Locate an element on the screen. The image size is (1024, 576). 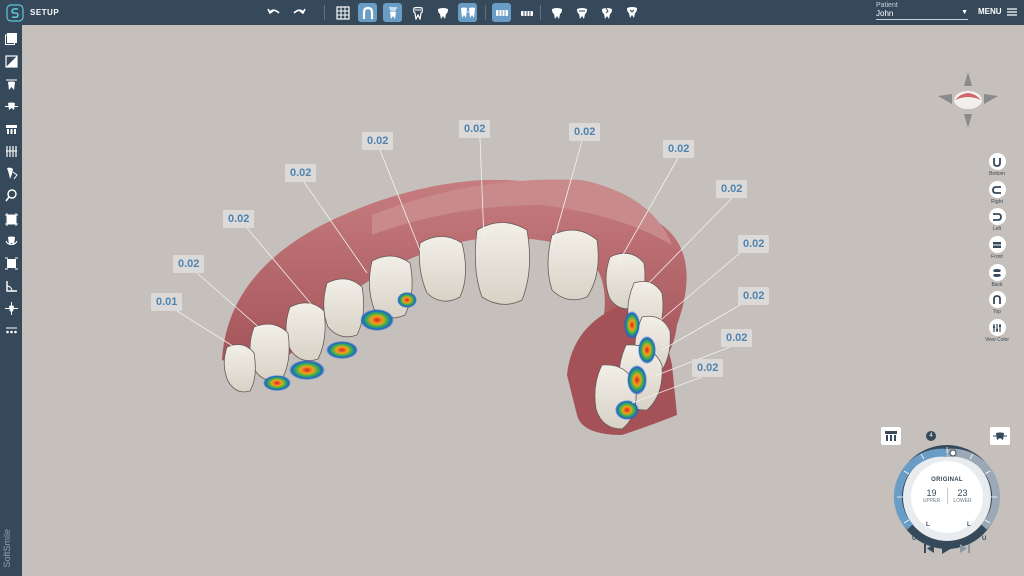
tooth-icon is located at coordinates (442, 12).